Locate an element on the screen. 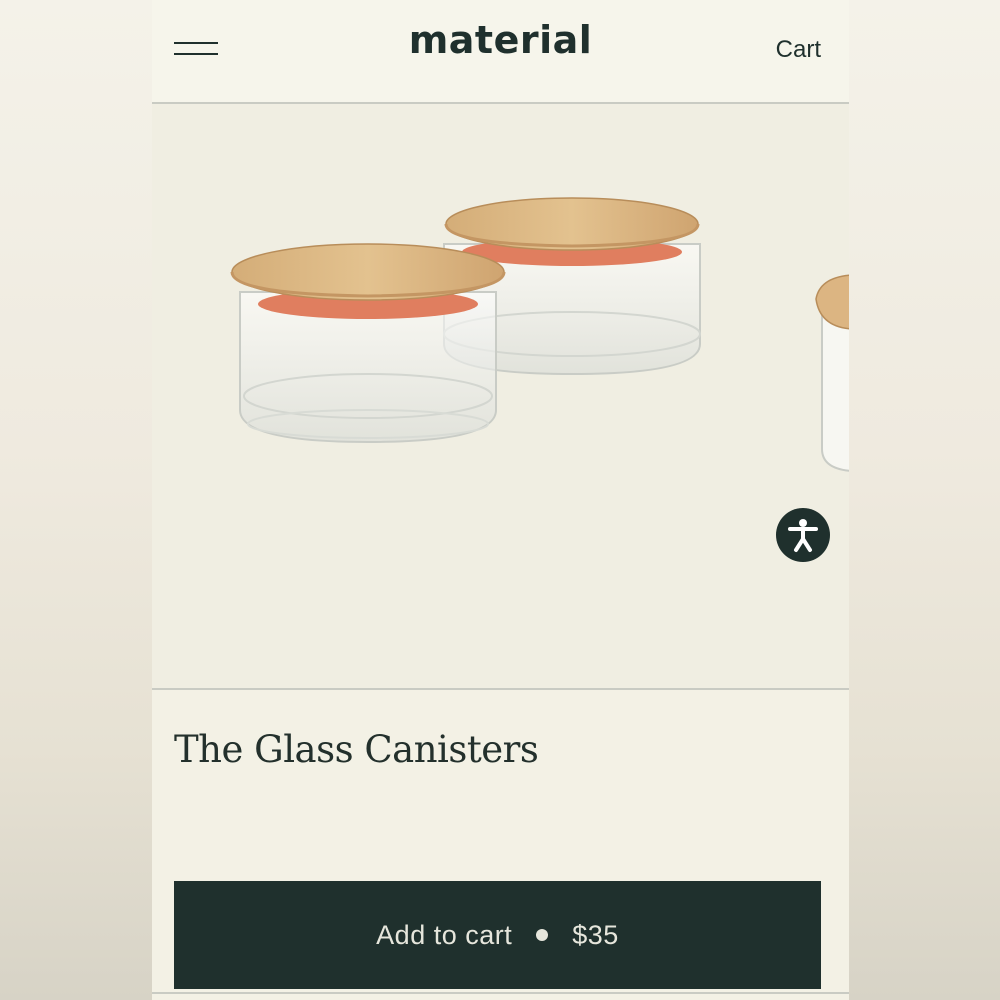 The height and width of the screenshot is (1000, 1000). accessibility-button is located at coordinates (803, 535).